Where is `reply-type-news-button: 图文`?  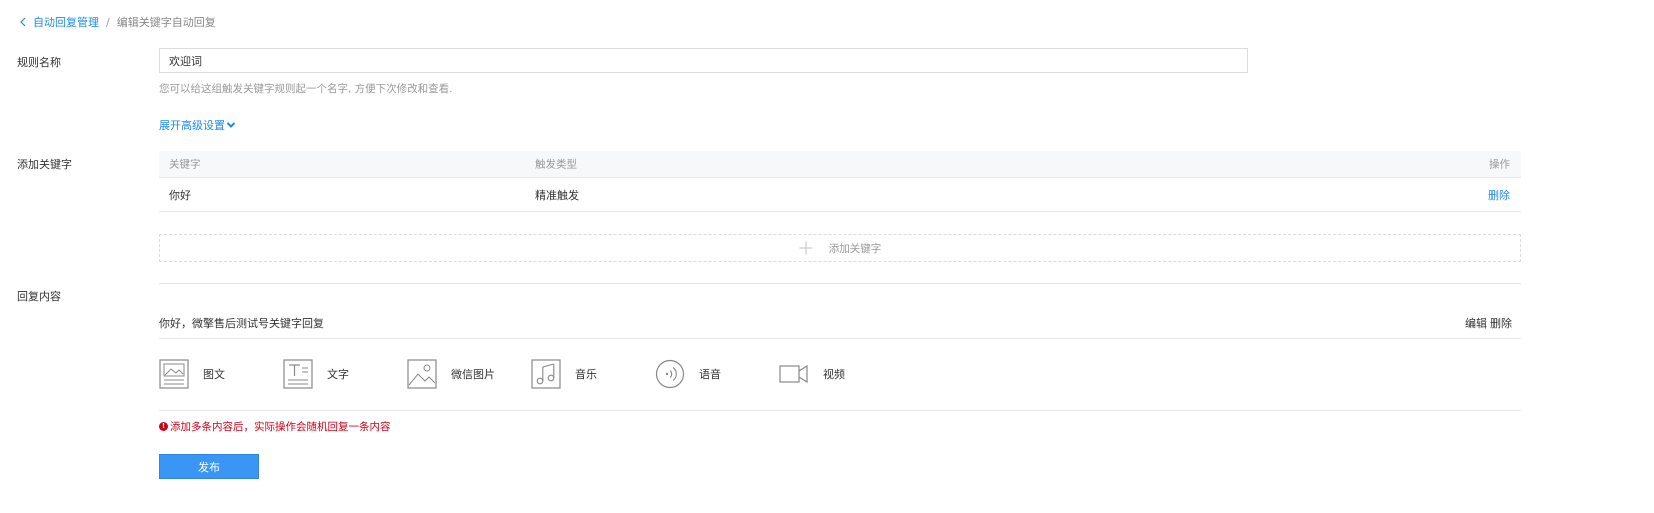 reply-type-news-button: 图文 is located at coordinates (221, 374).